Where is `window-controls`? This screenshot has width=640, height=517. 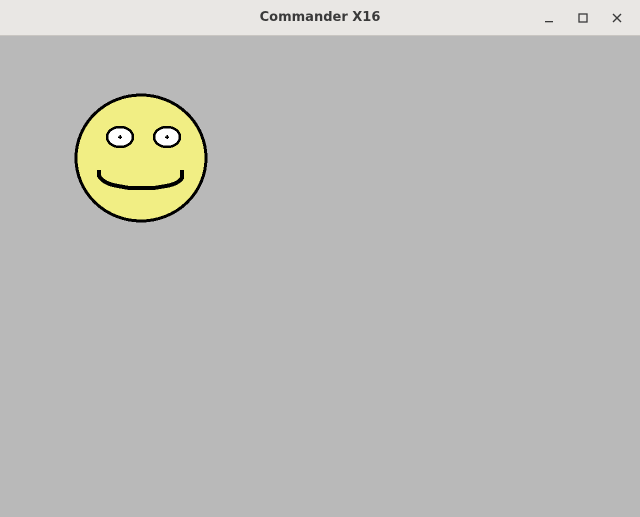
window-controls is located at coordinates (583, 18).